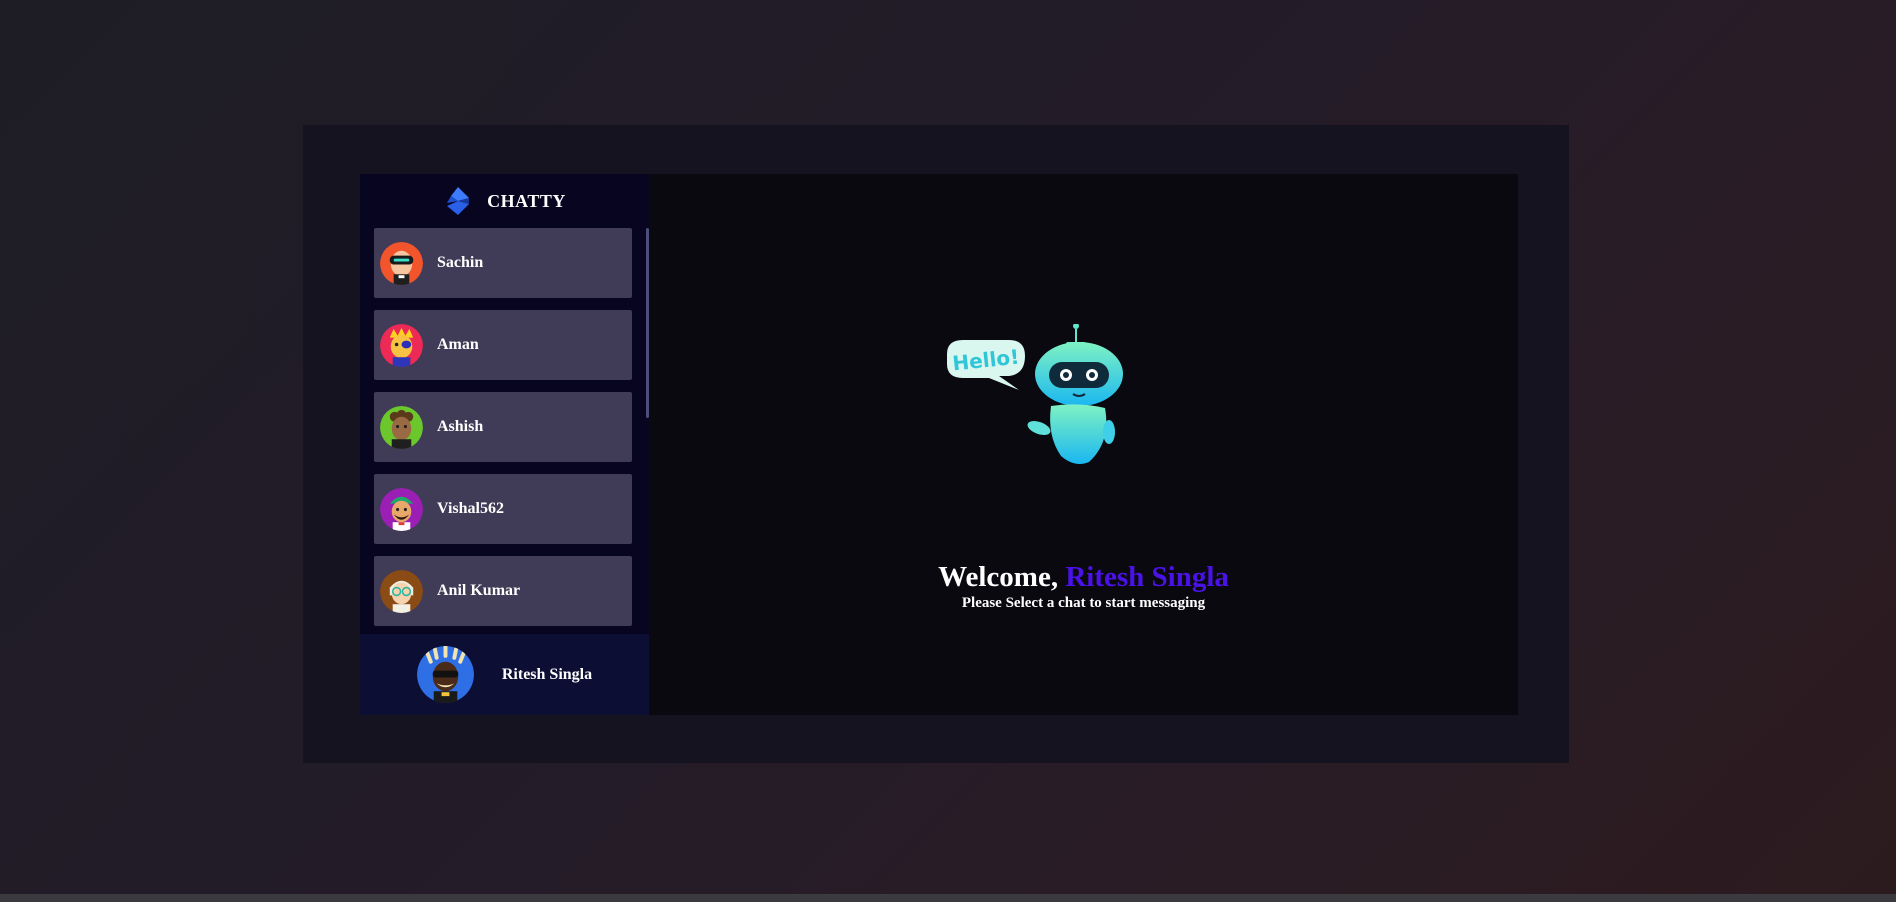 Image resolution: width=1896 pixels, height=902 pixels. I want to click on contact-item-vishal562: Vishal562, so click(503, 509).